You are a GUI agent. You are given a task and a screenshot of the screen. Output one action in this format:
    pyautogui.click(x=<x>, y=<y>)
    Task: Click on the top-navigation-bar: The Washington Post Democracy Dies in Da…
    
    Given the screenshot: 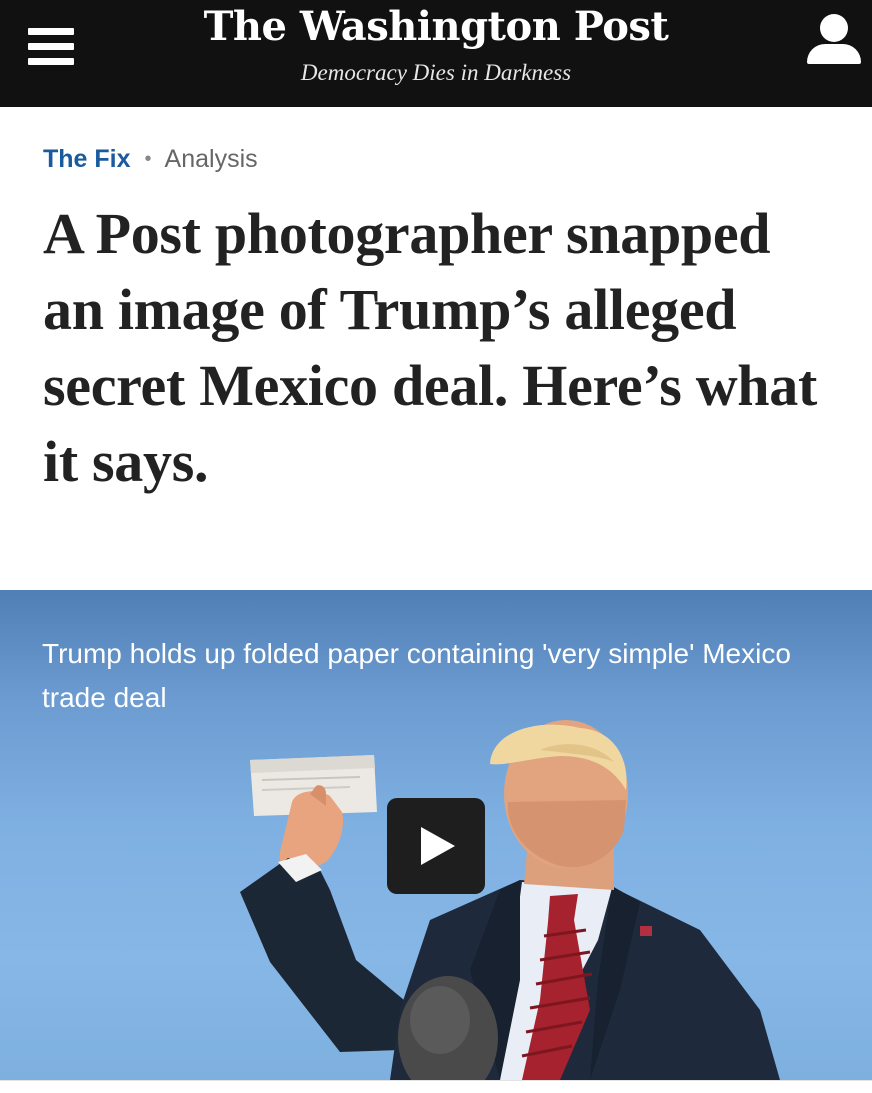 What is the action you would take?
    pyautogui.click(x=436, y=53)
    